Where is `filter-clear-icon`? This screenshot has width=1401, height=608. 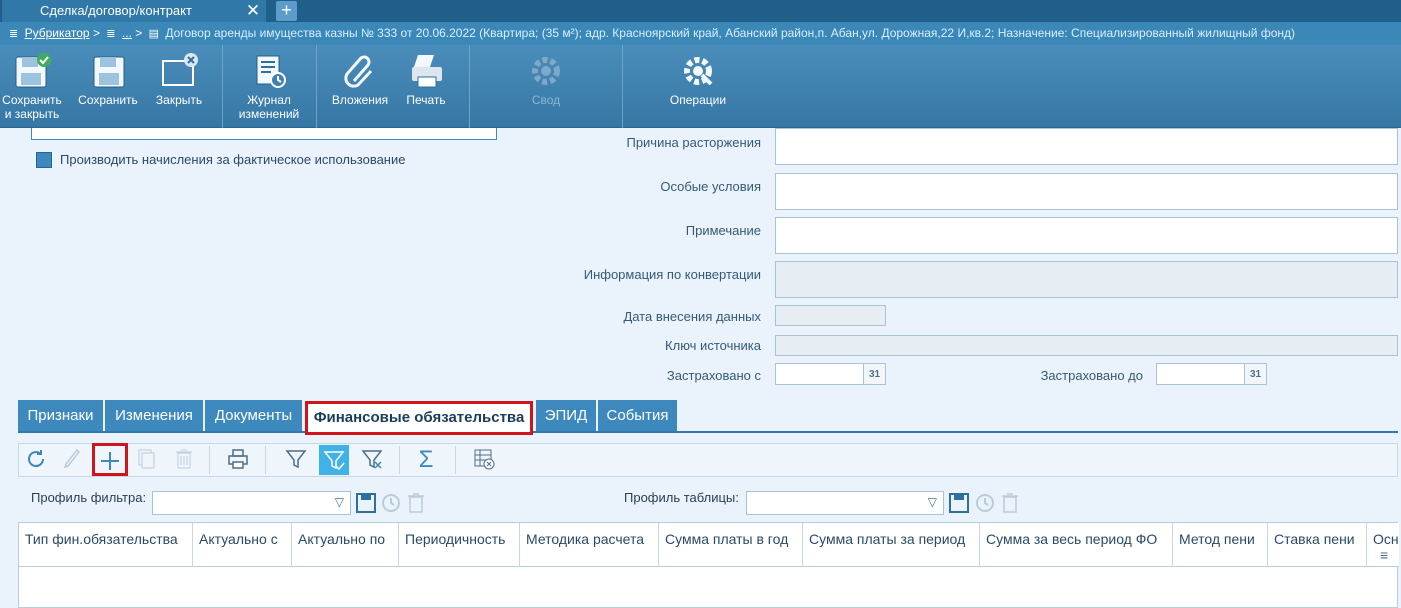 filter-clear-icon is located at coordinates (372, 460).